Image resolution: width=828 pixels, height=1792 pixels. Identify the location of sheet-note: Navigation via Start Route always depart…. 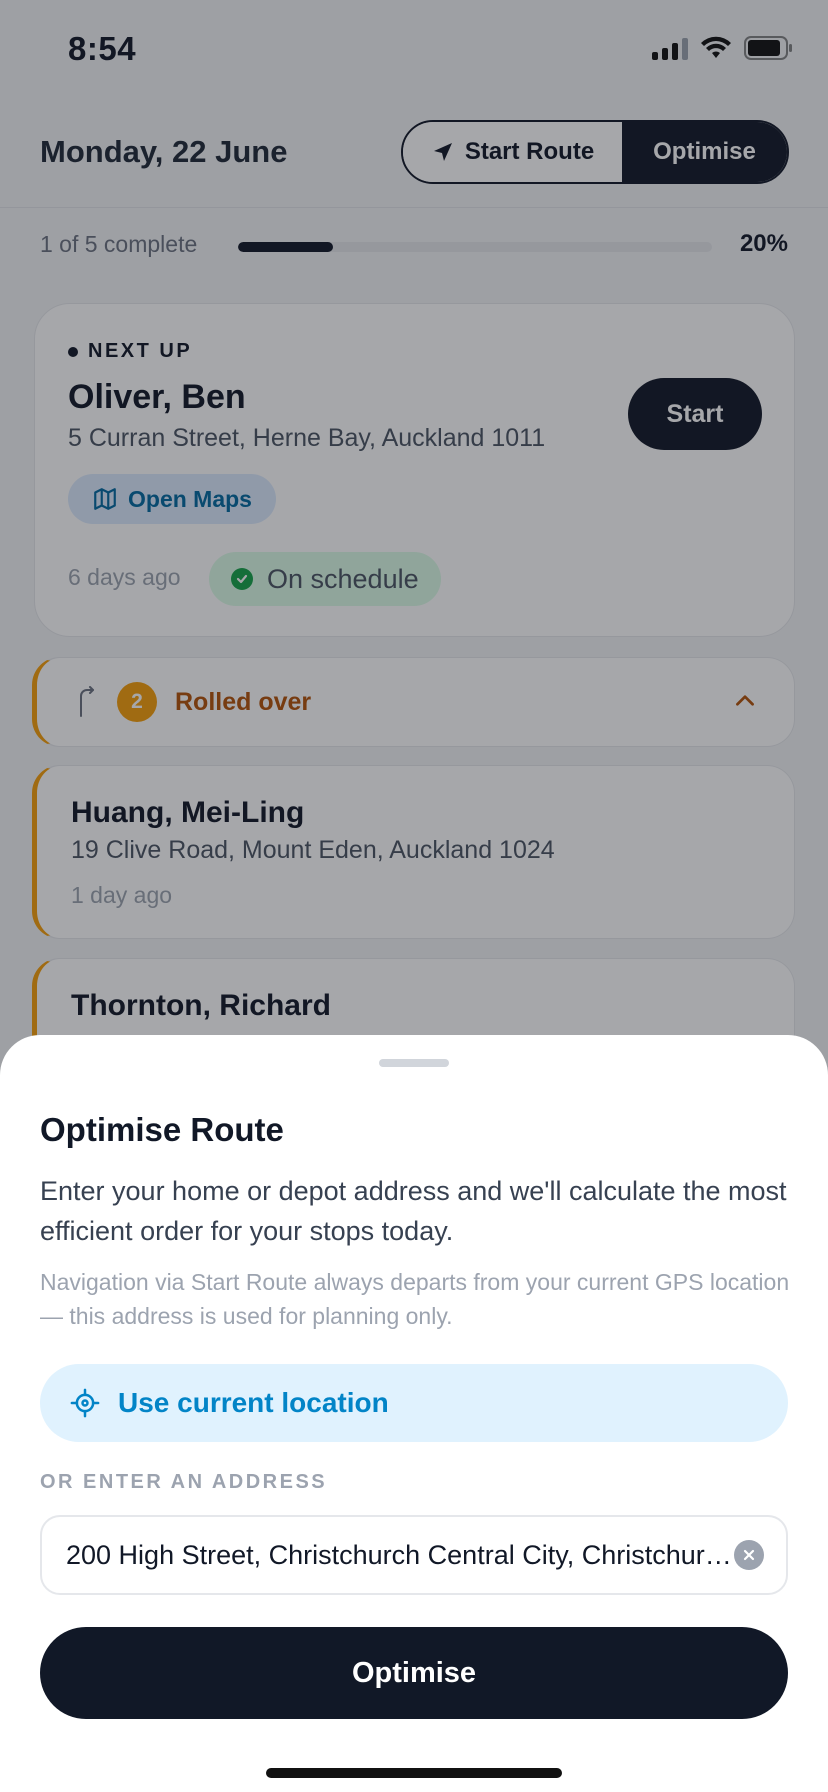
(415, 1299).